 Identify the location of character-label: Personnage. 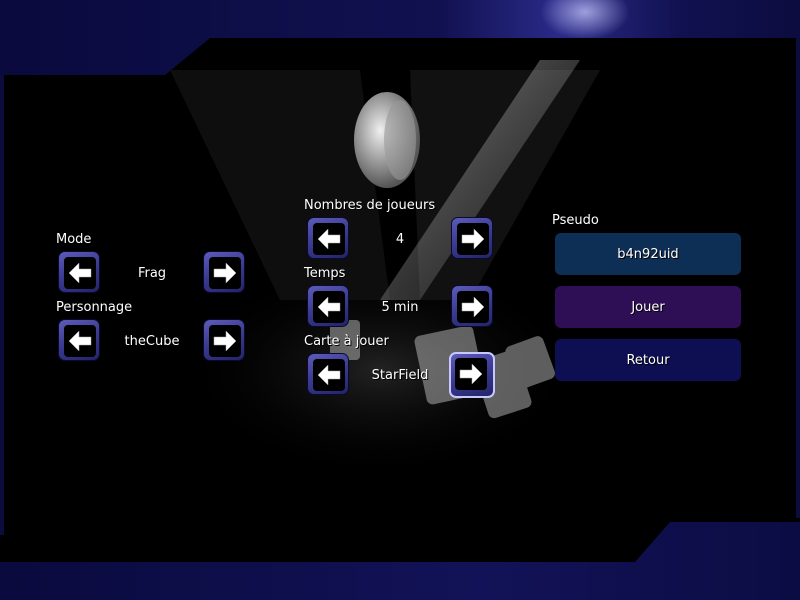
(94, 307).